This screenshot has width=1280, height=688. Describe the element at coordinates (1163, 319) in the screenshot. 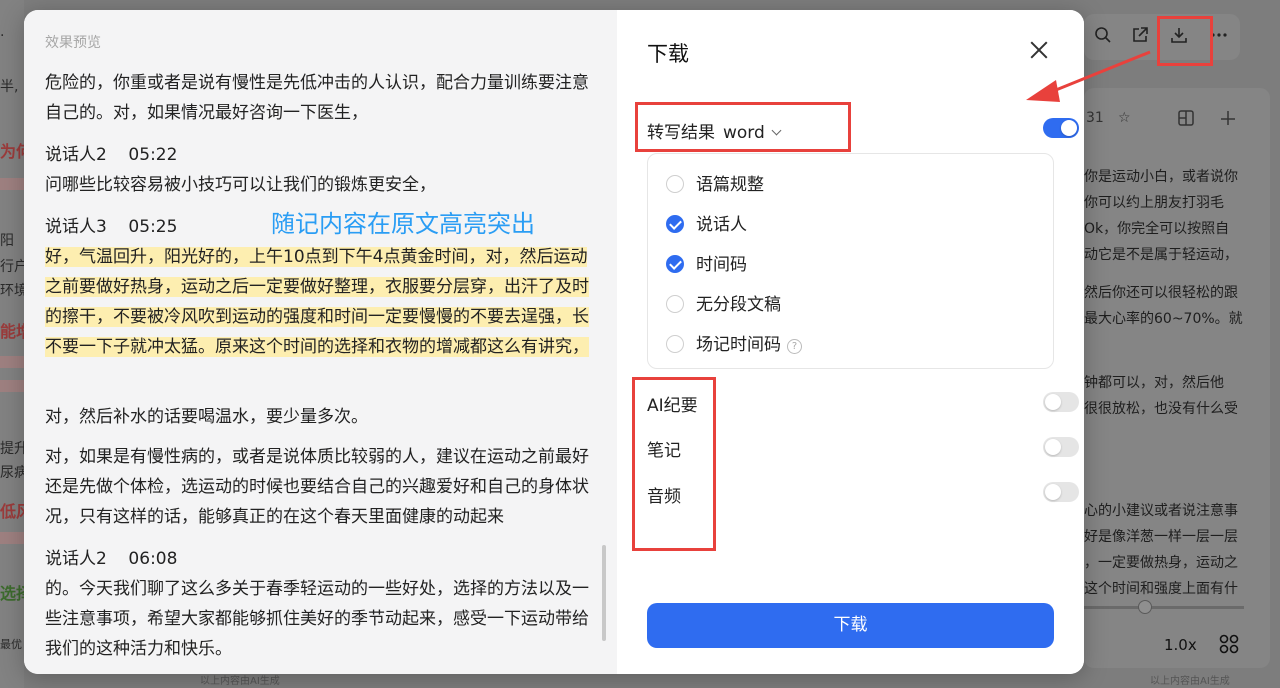

I see `bg-text-line: 最大心率的60~70%。就` at that location.